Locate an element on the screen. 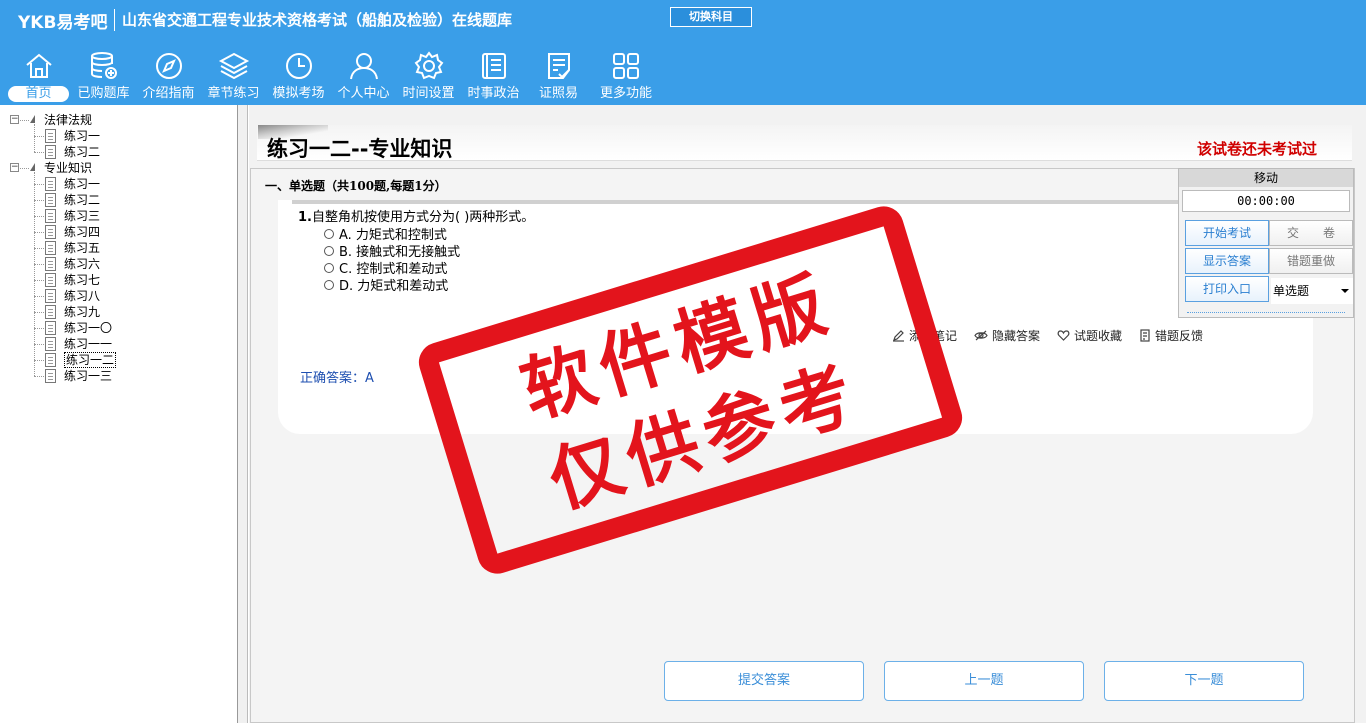 This screenshot has width=1366, height=723. switch-subject-button: 切换科目 is located at coordinates (711, 17).